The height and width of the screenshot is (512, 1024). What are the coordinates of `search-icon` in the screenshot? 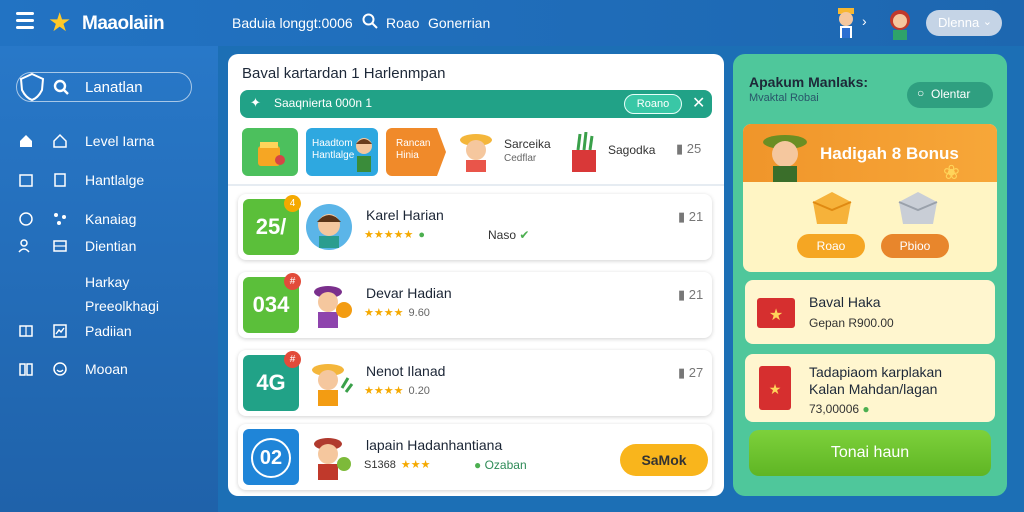 It's located at (370, 21).